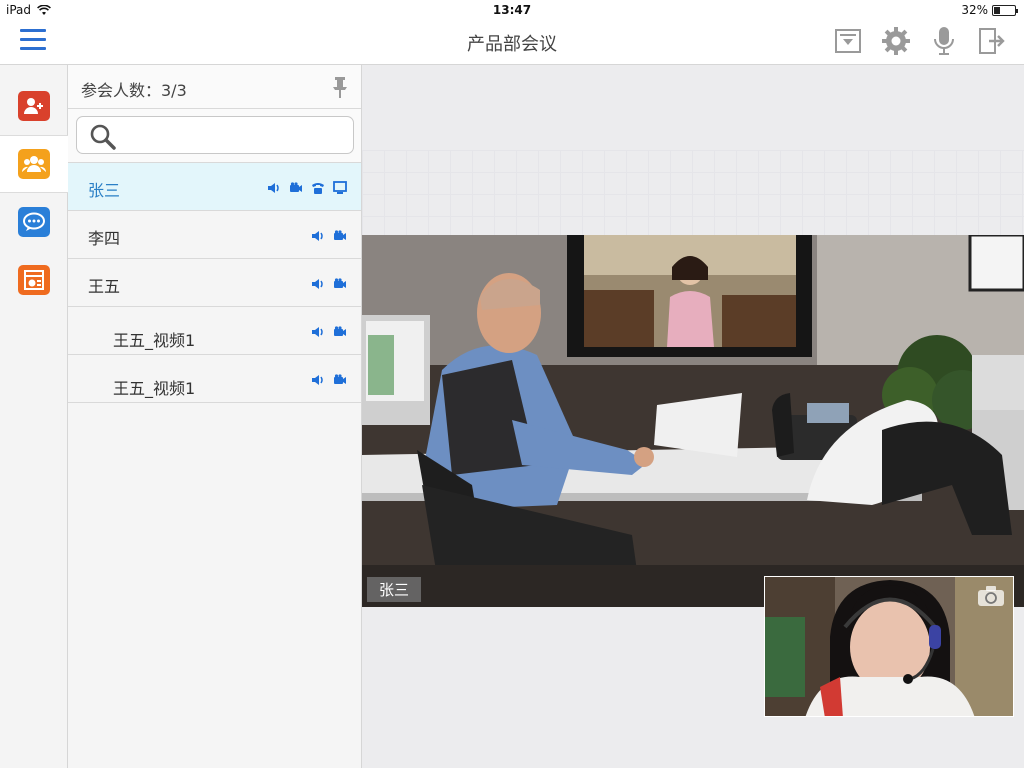 Image resolution: width=1024 pixels, height=768 pixels. I want to click on add-user-icon, so click(34, 106).